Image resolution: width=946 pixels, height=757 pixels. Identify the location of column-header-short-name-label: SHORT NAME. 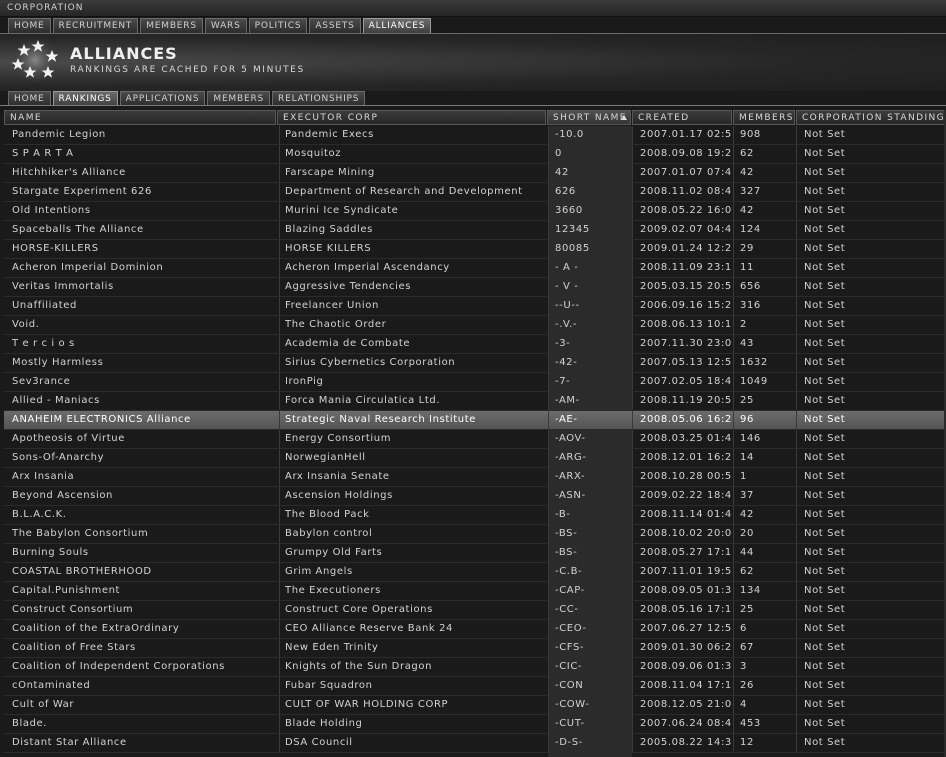
(590, 118).